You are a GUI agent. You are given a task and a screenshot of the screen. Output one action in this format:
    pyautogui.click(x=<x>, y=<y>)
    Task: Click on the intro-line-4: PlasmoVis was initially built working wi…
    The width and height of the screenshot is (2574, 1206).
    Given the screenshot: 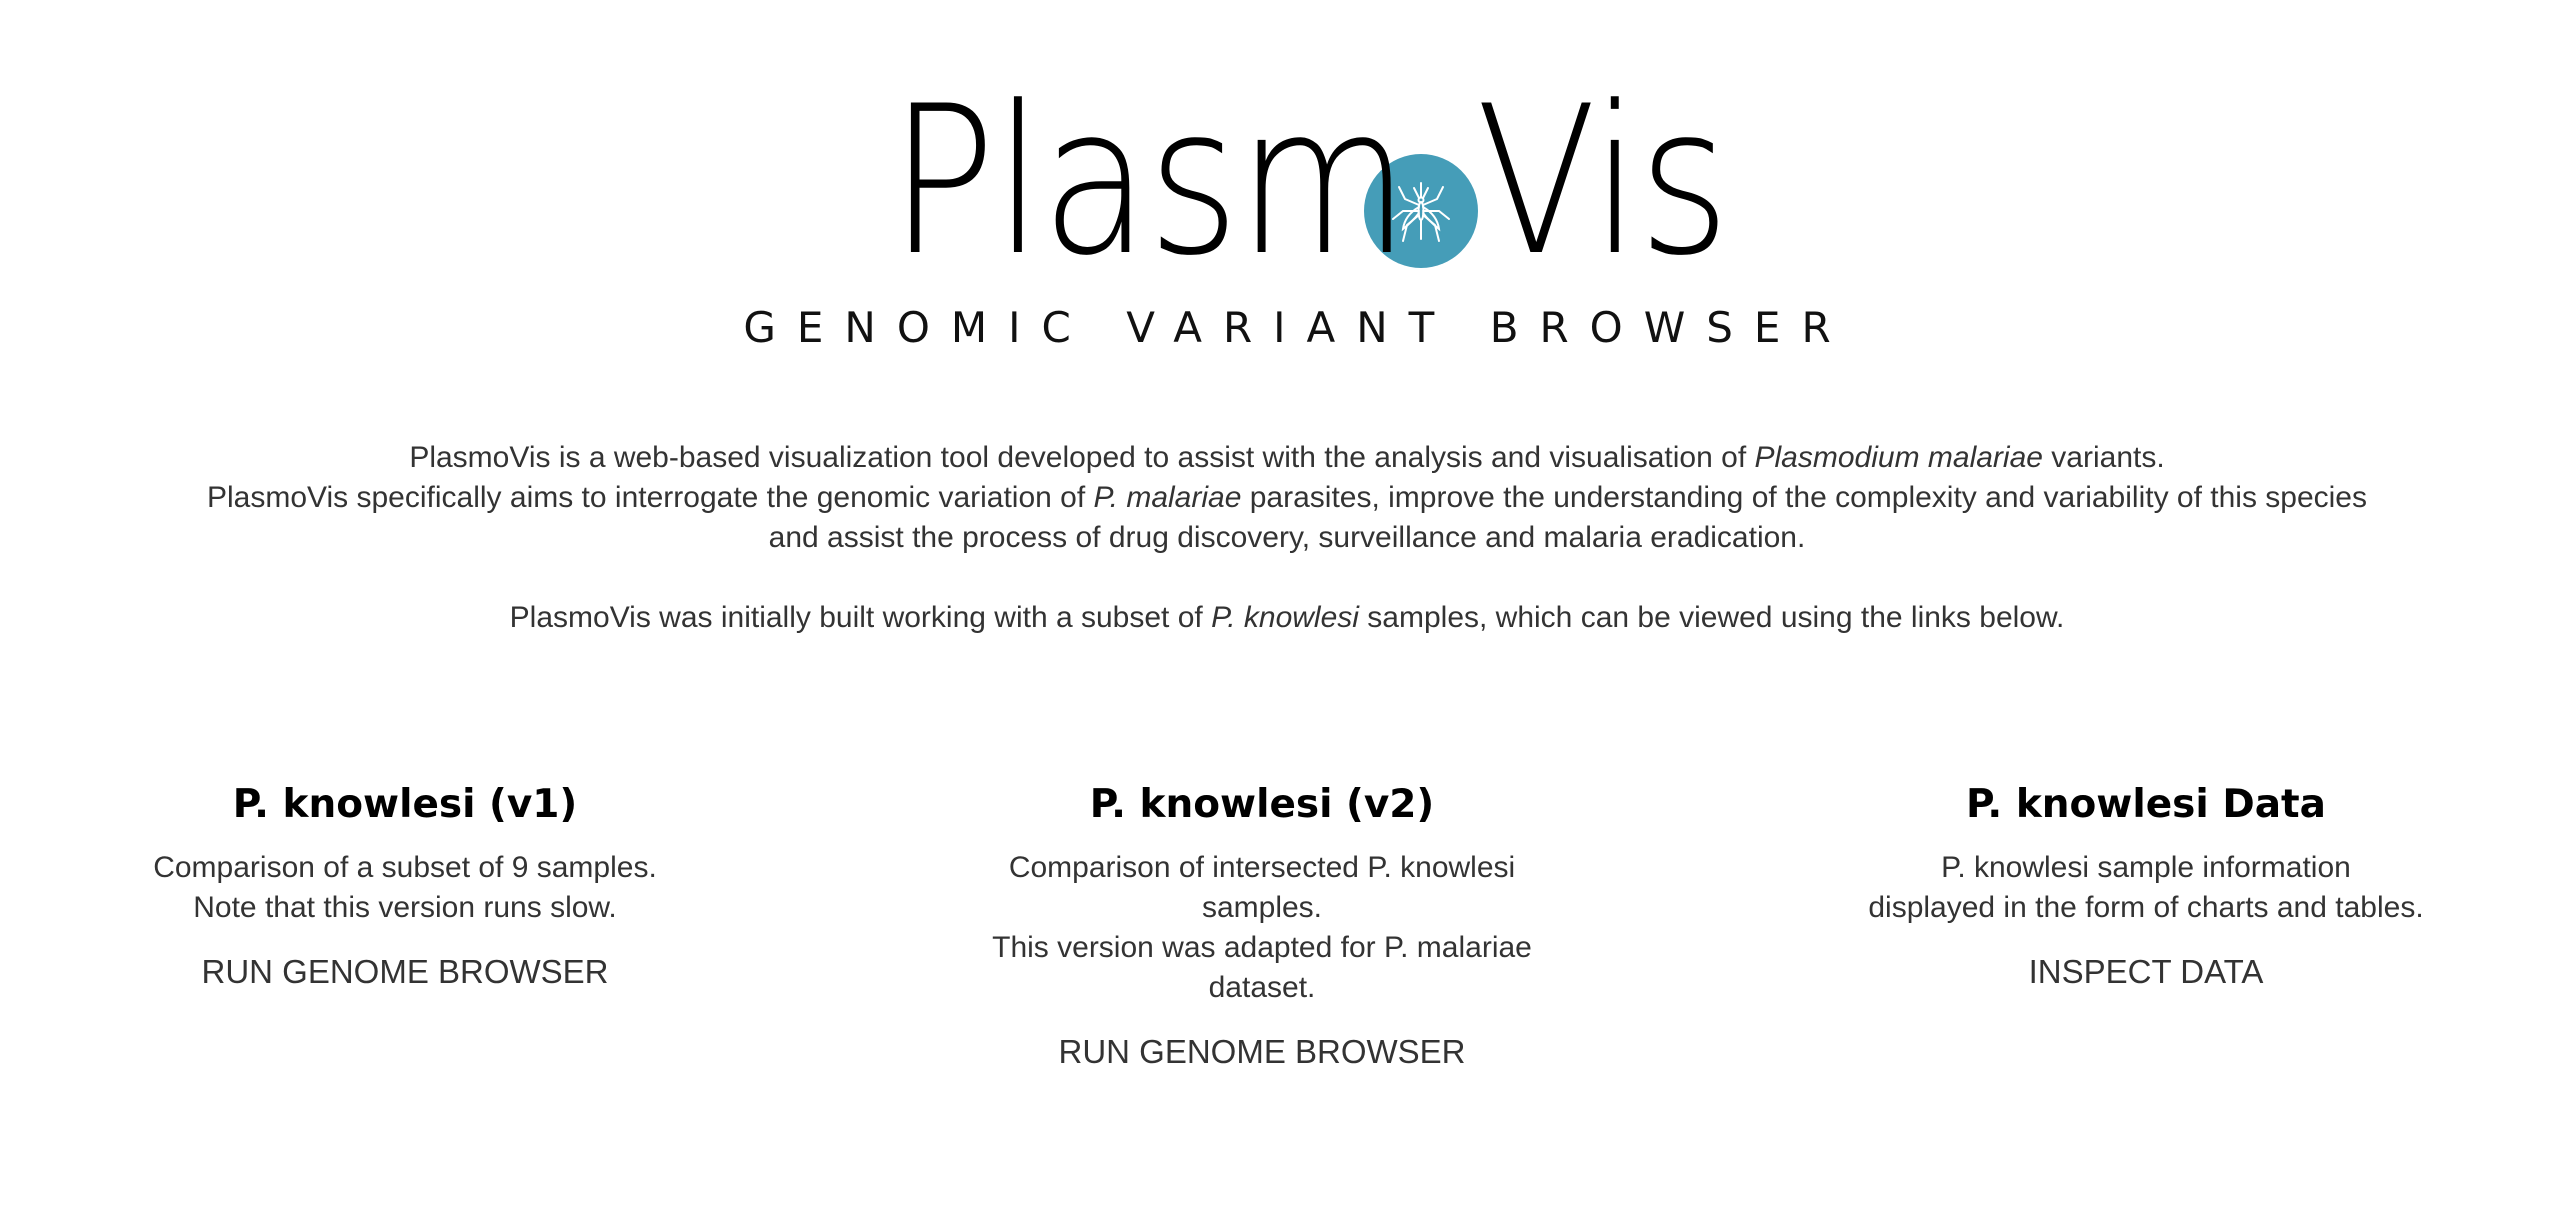 What is the action you would take?
    pyautogui.click(x=1287, y=617)
    